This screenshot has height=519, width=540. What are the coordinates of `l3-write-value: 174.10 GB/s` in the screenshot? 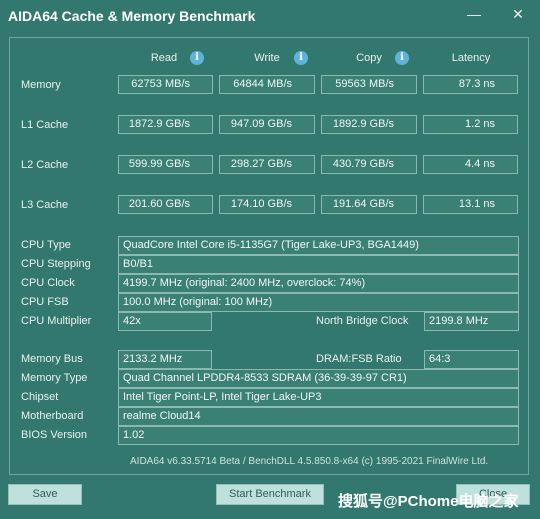 It's located at (267, 204).